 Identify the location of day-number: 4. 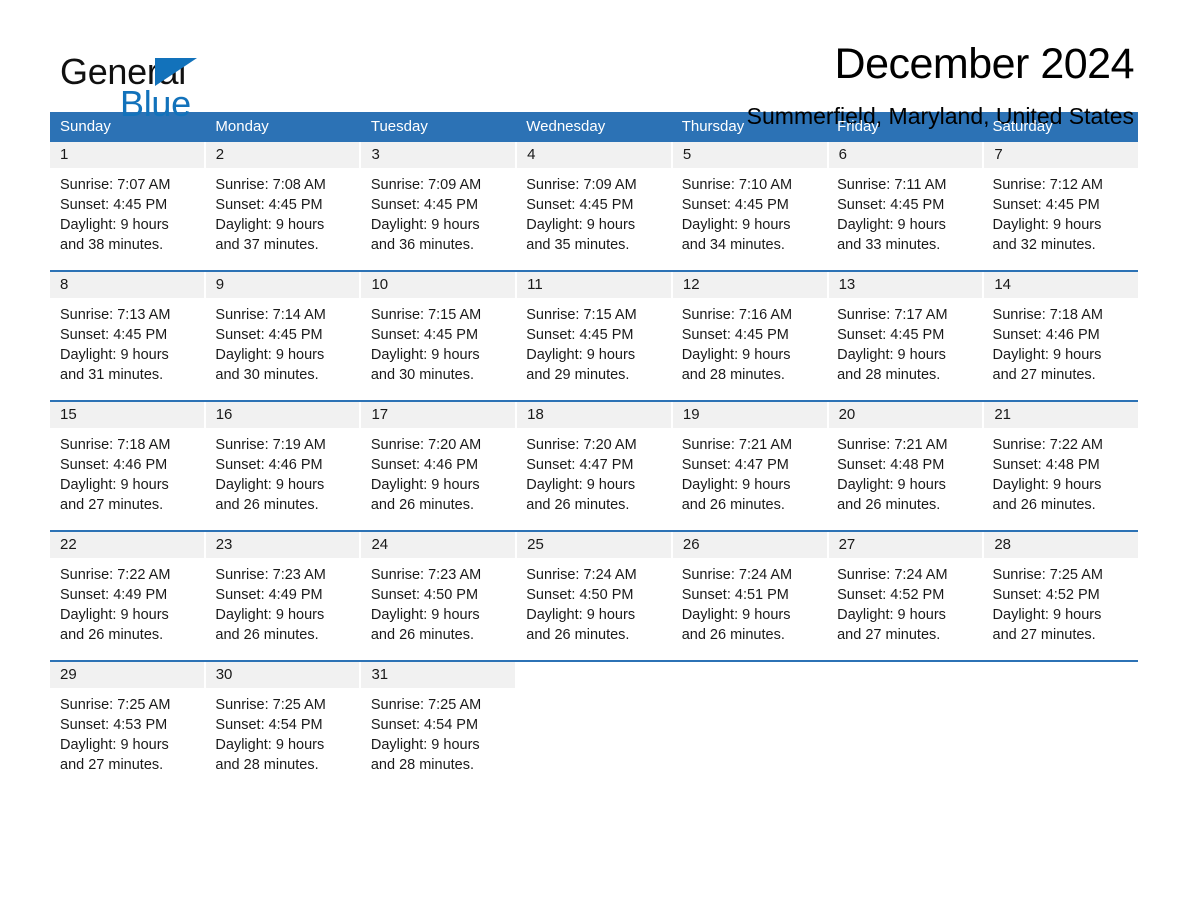
(594, 155).